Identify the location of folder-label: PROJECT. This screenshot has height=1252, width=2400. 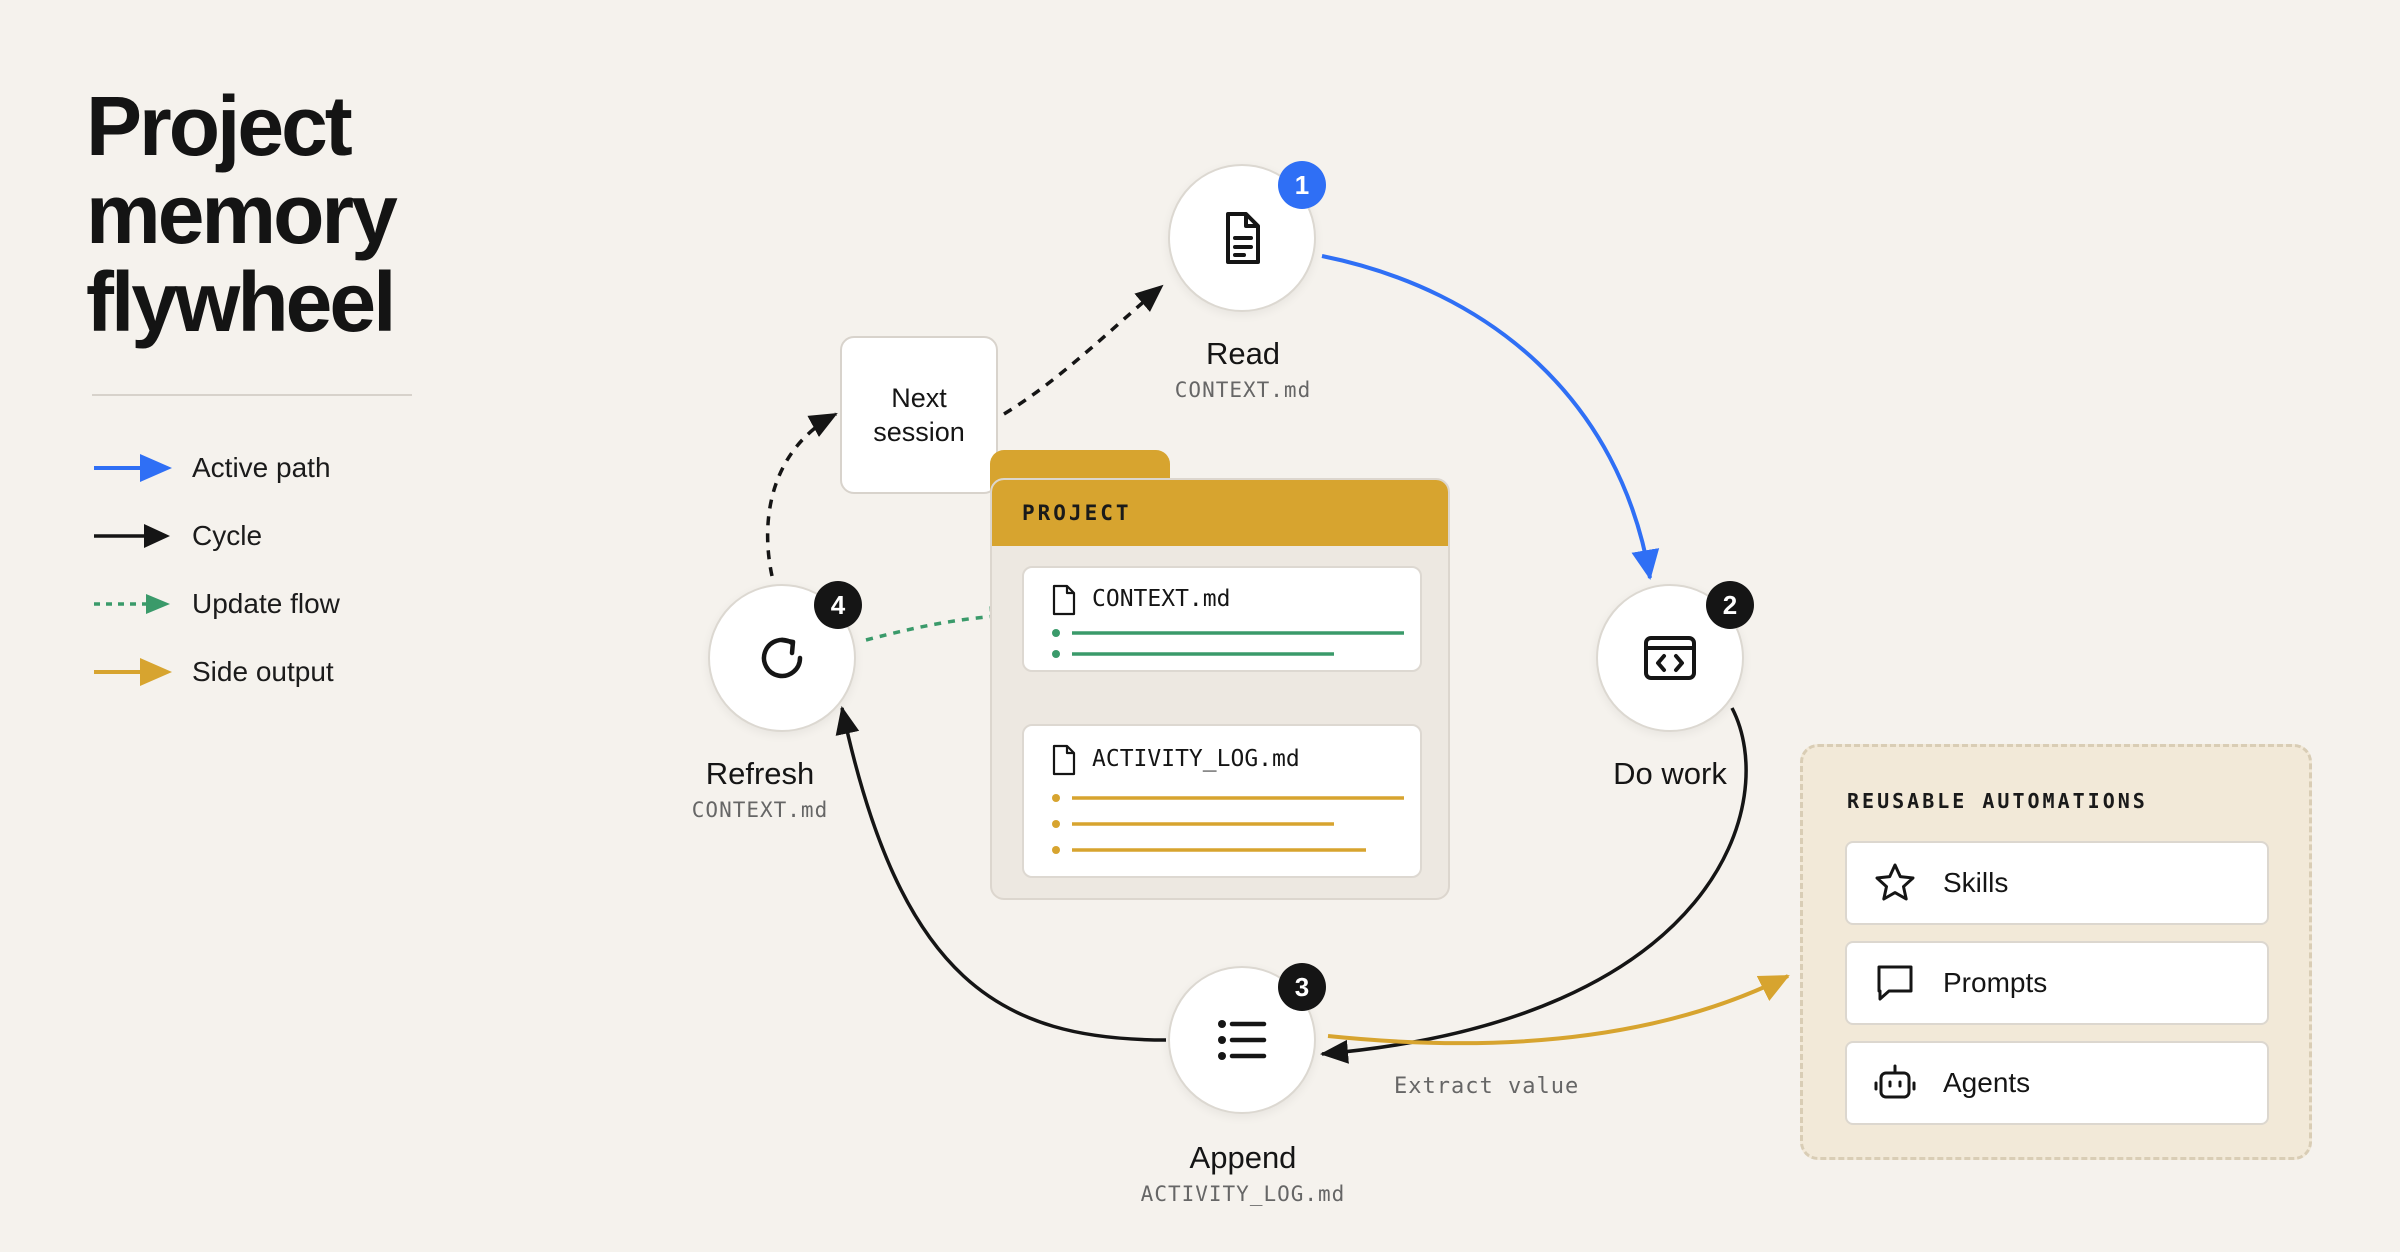
(1077, 513).